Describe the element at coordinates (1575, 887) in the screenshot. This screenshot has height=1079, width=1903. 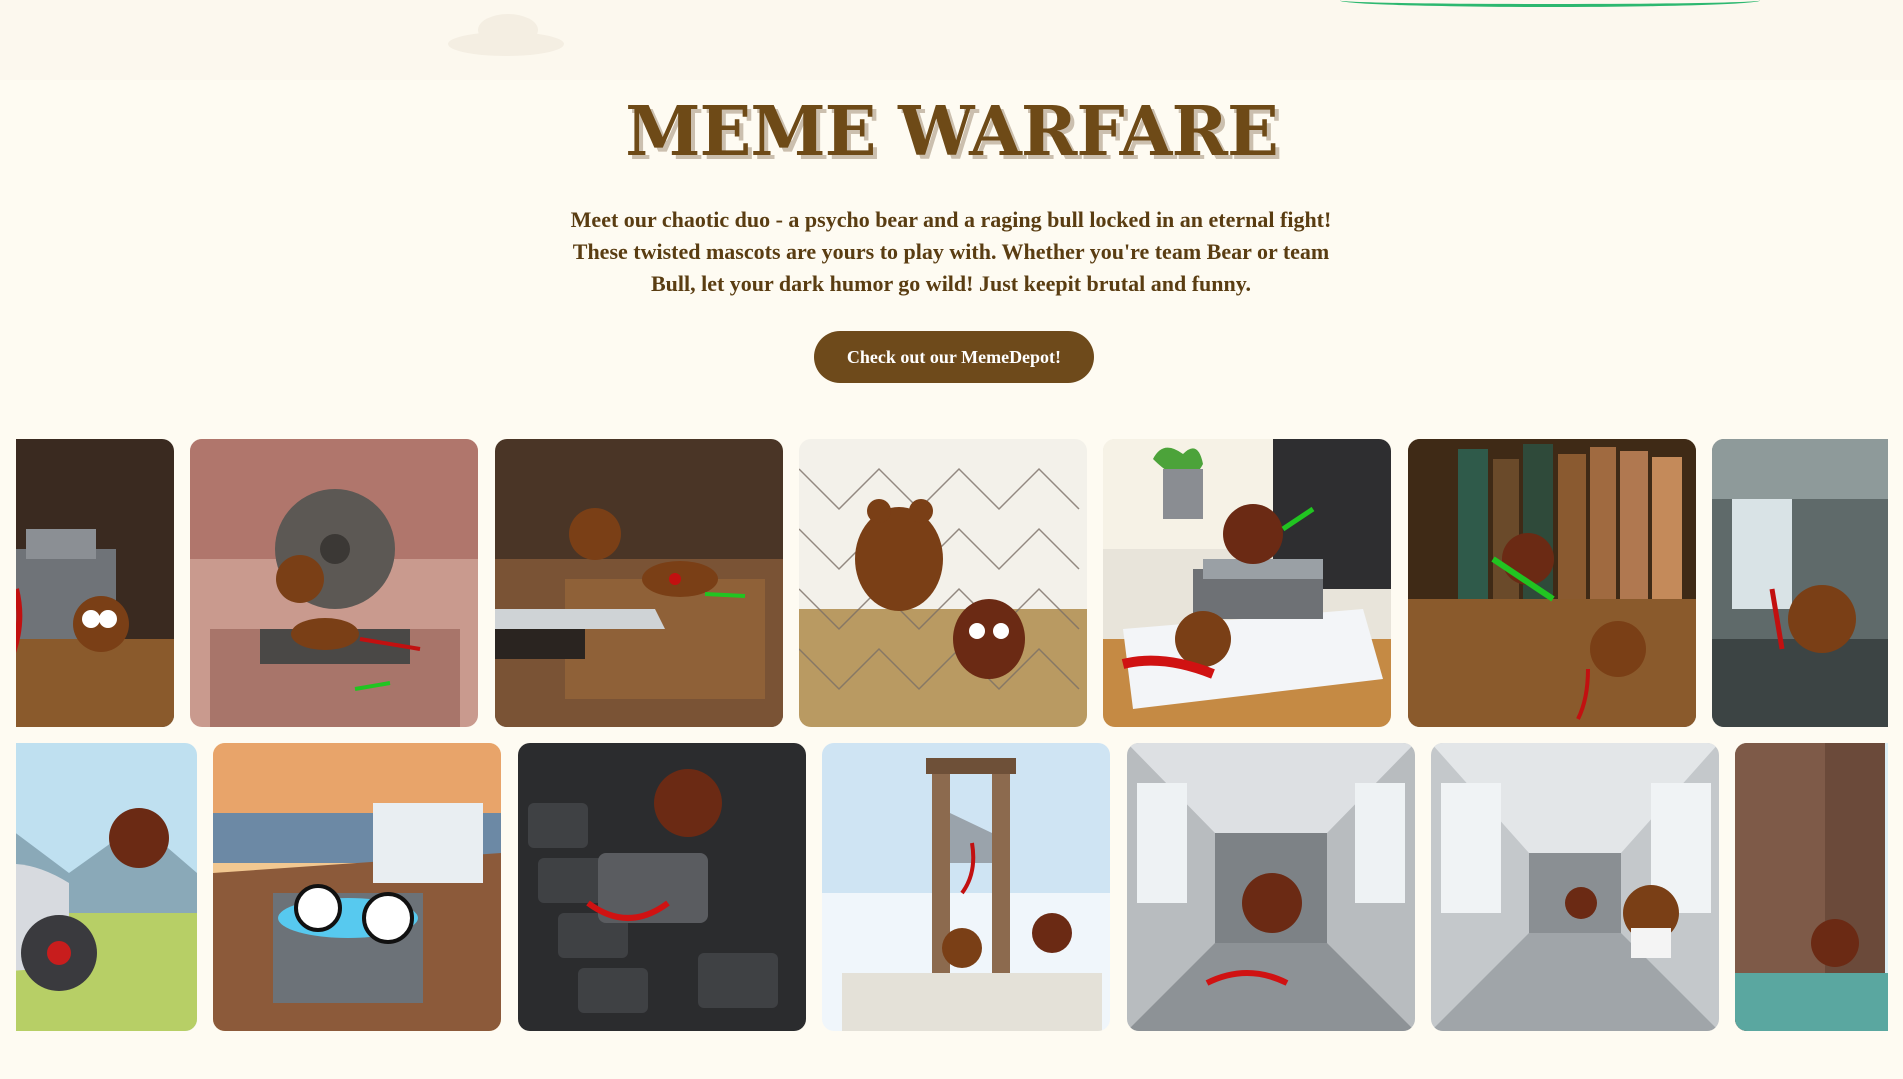
I see `gallery-image-subway-car-reading` at that location.